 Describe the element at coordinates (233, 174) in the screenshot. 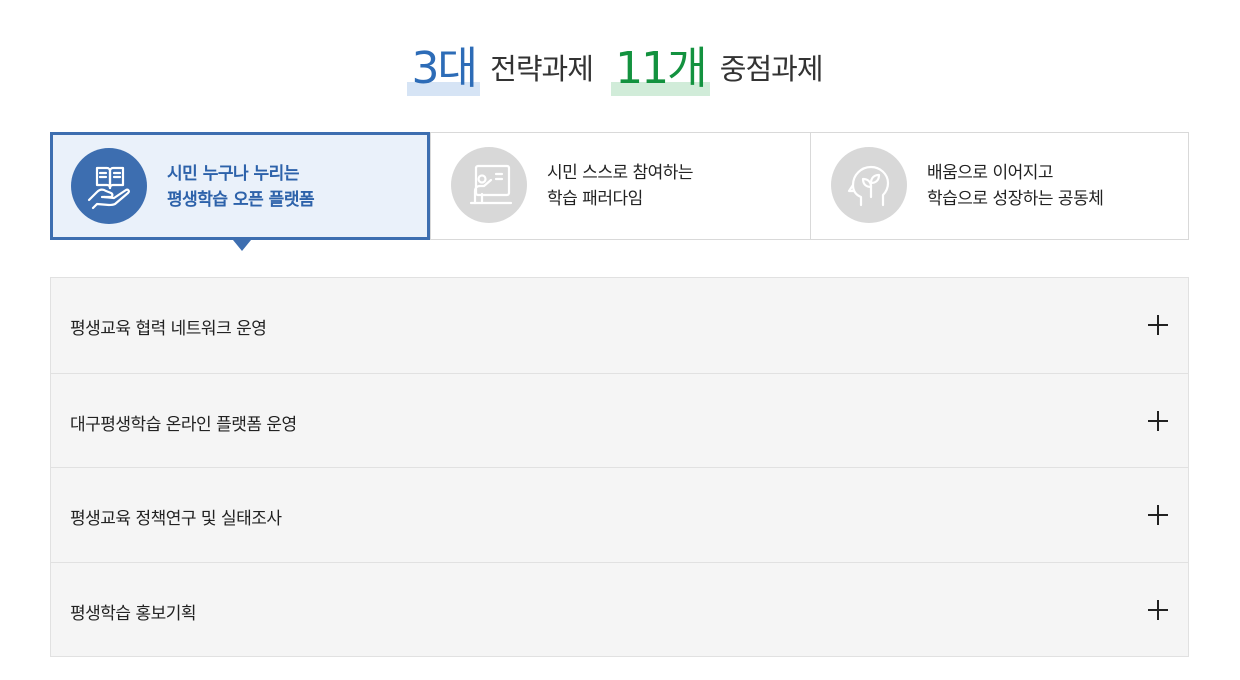

I see `tab-label-line1: 시민 누구나 누리는` at that location.